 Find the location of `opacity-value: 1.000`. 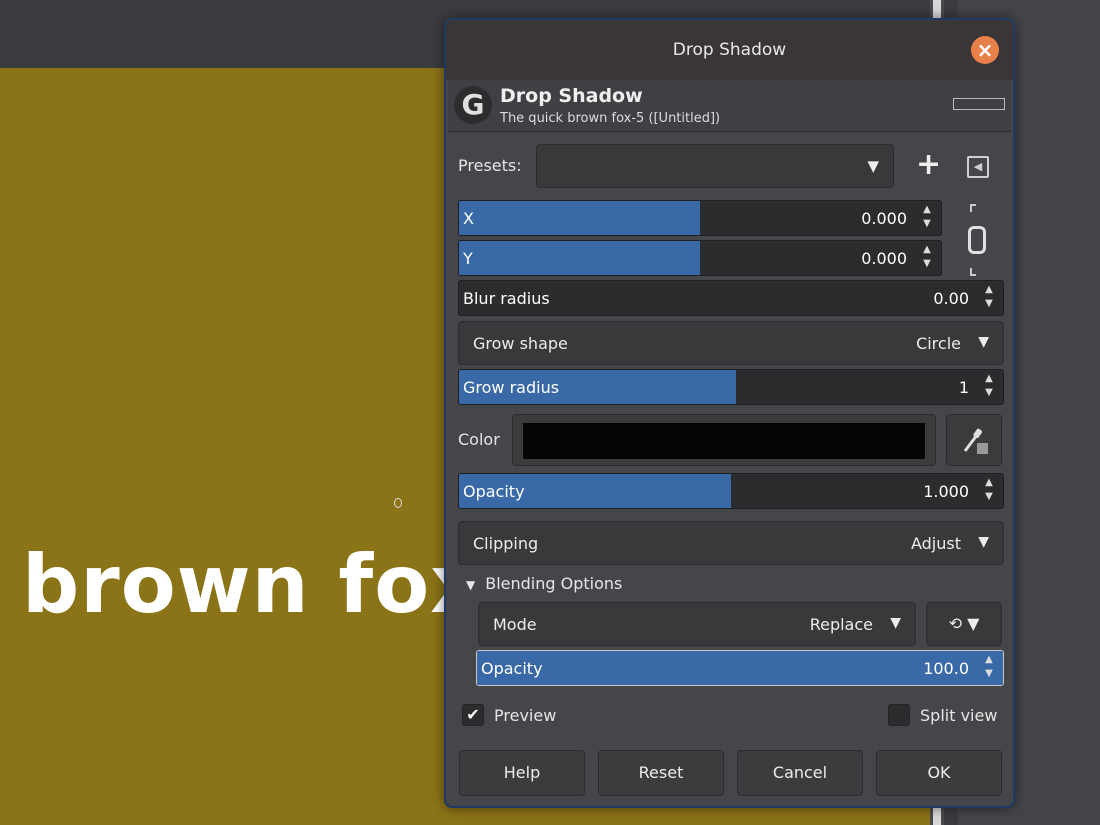

opacity-value: 1.000 is located at coordinates (946, 491).